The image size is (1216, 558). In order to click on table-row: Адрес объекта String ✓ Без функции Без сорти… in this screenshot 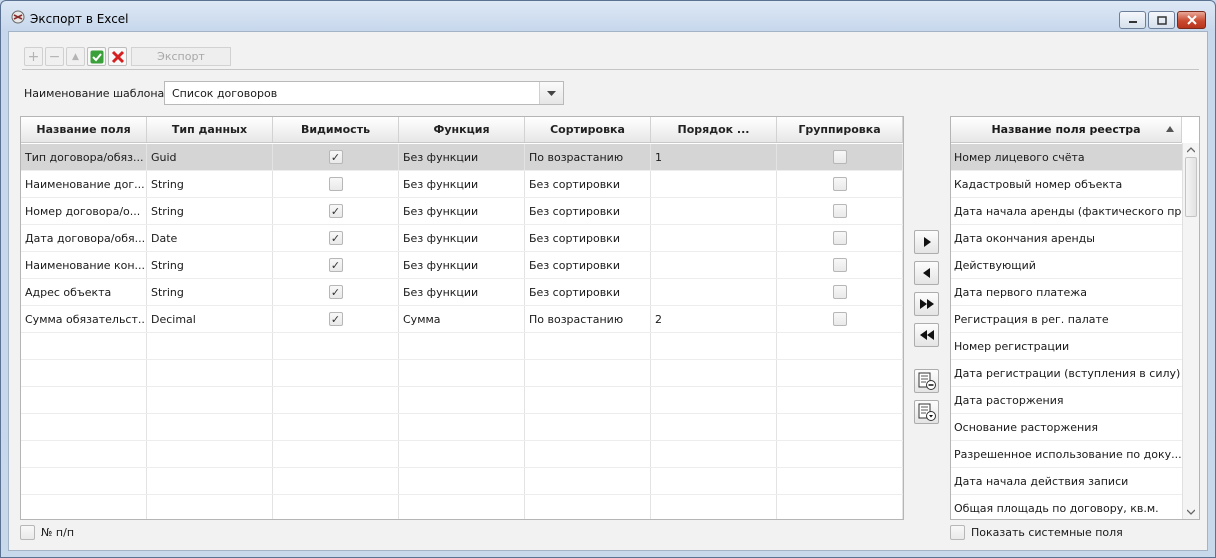, I will do `click(462, 292)`.